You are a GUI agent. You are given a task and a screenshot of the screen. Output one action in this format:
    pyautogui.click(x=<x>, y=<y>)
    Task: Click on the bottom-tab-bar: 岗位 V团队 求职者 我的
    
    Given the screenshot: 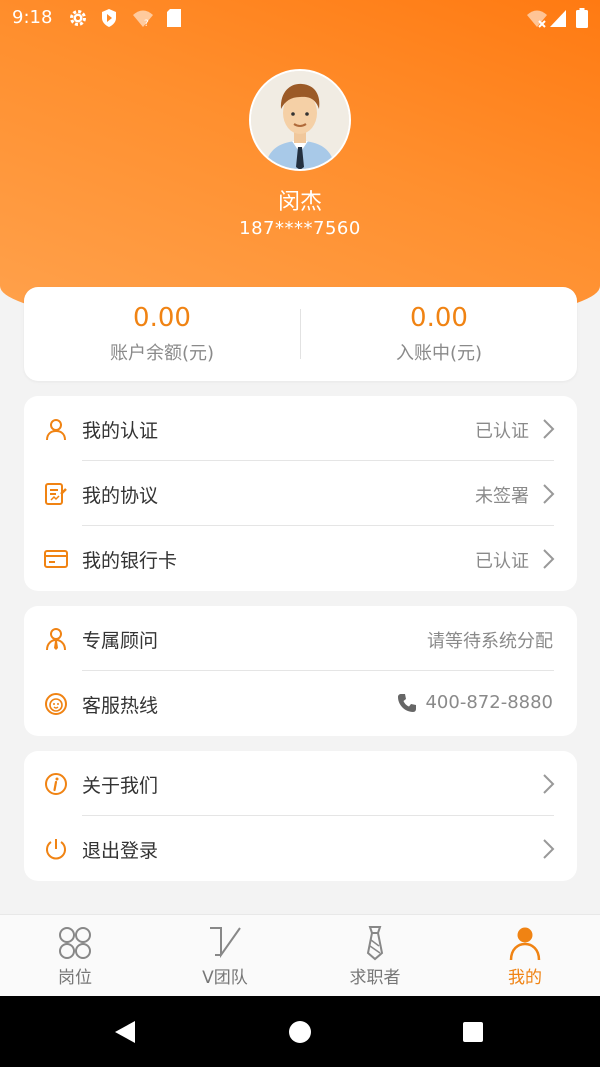 What is the action you would take?
    pyautogui.click(x=300, y=955)
    